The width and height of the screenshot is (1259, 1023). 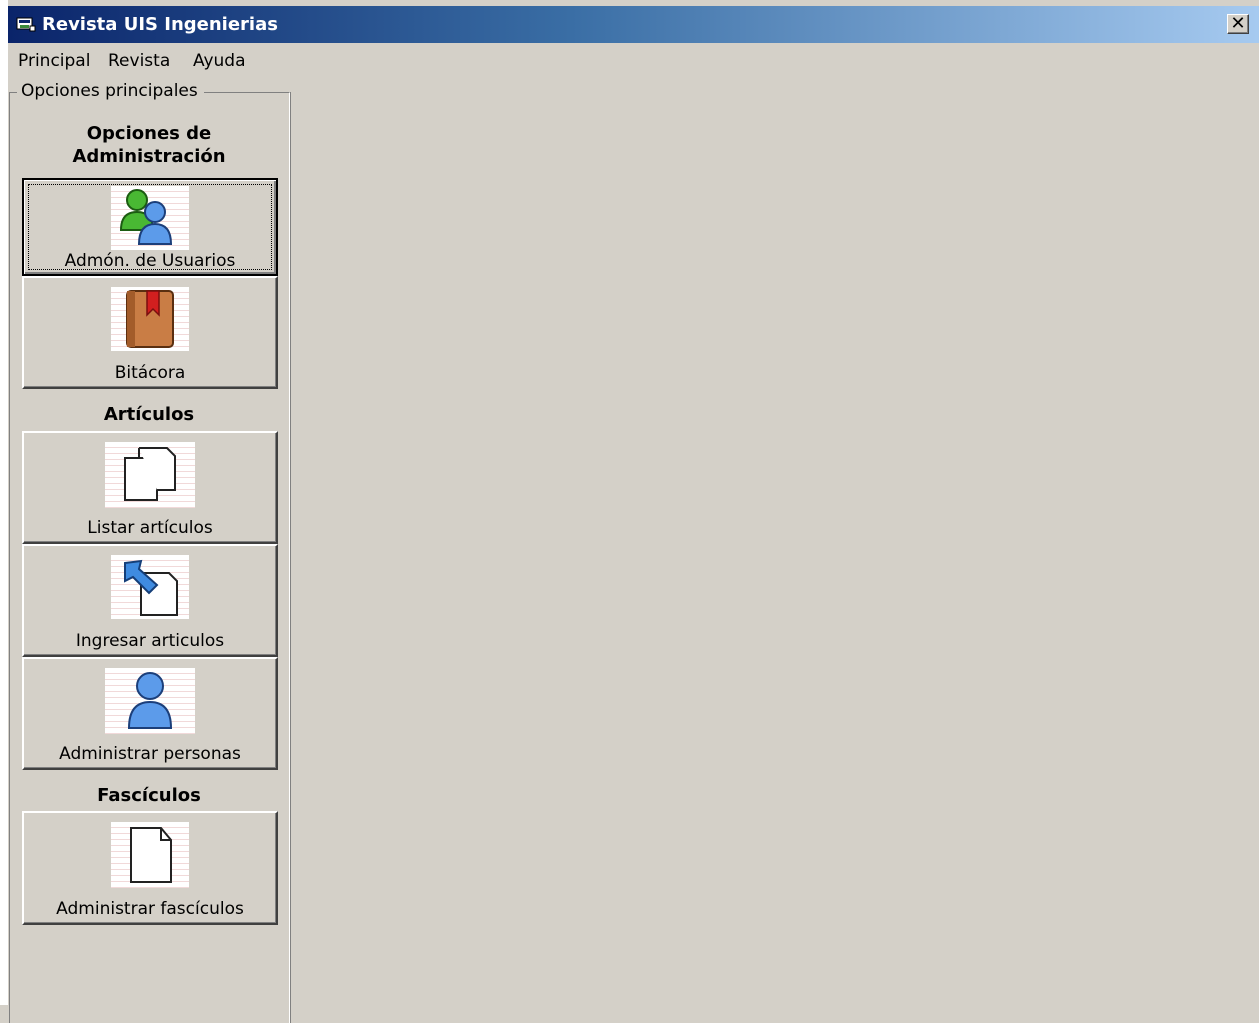 I want to click on add-articles-button: Ingresar articulos, so click(x=150, y=600).